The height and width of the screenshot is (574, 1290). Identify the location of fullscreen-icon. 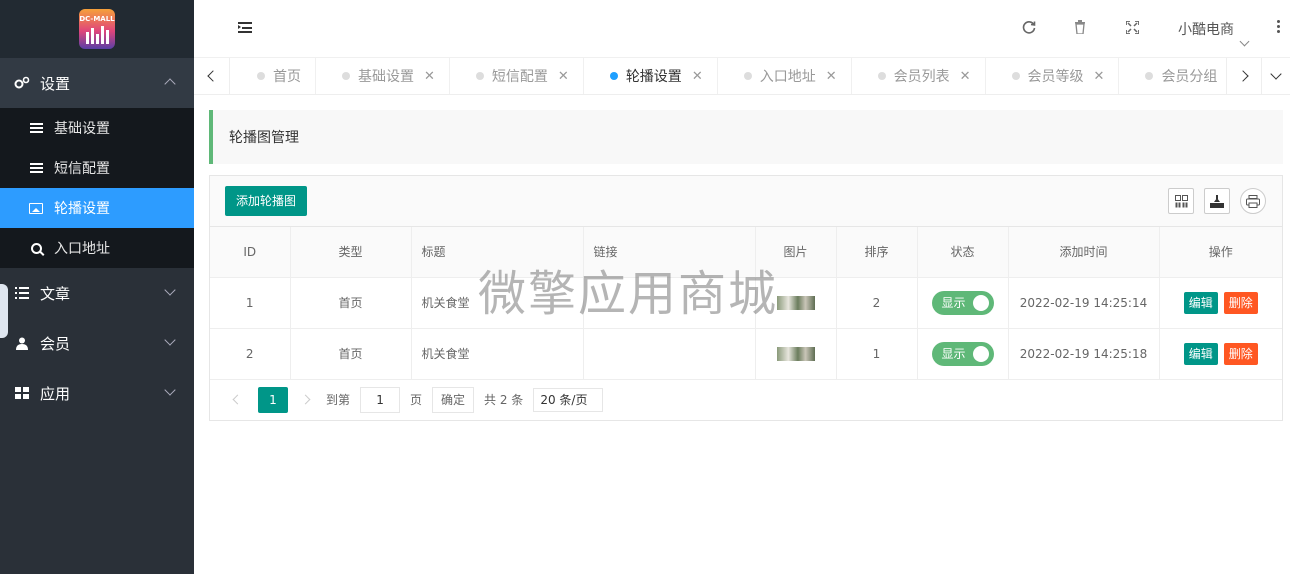
(1132, 29).